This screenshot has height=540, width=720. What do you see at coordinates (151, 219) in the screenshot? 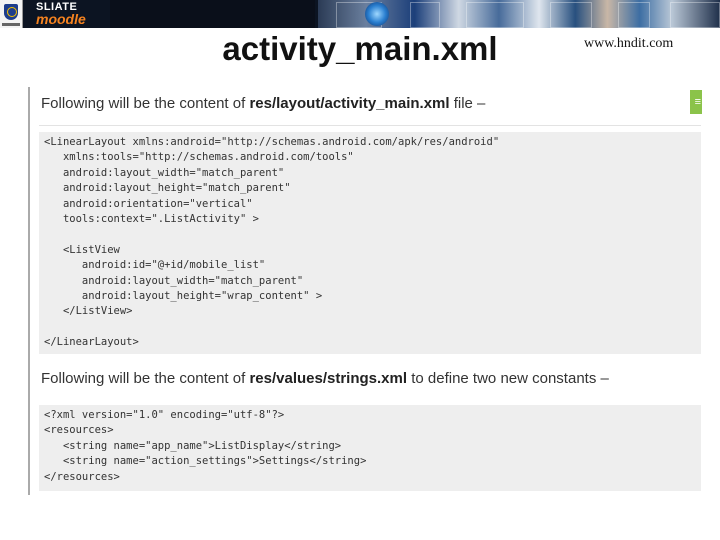
I see `code-line: tools:context=".ListActivity" >` at bounding box center [151, 219].